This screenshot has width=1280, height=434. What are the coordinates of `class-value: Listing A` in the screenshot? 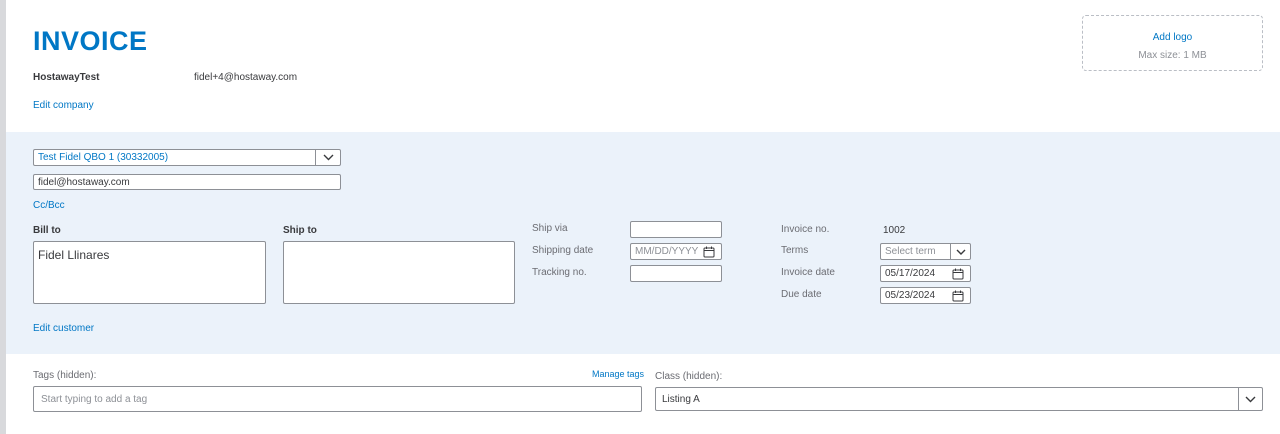 It's located at (681, 399).